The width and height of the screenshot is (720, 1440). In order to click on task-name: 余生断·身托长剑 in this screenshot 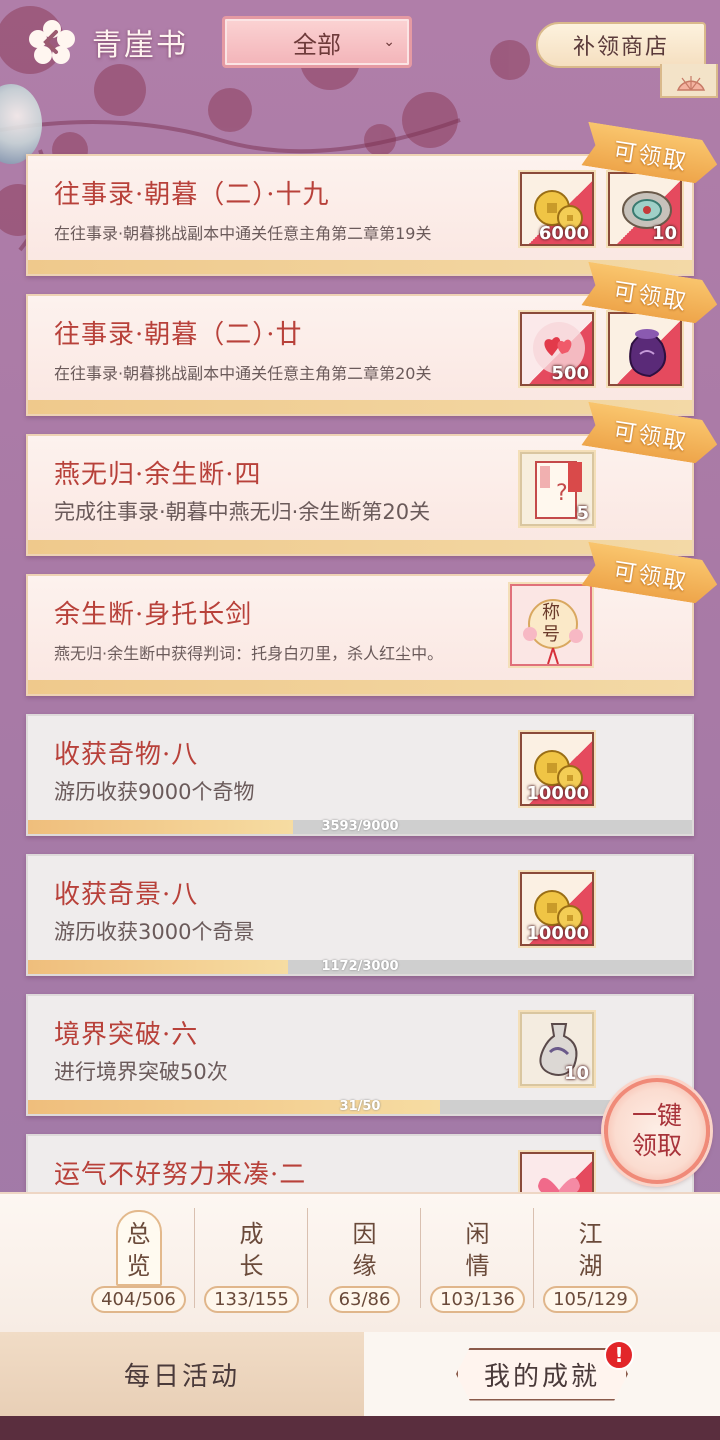, I will do `click(153, 615)`.